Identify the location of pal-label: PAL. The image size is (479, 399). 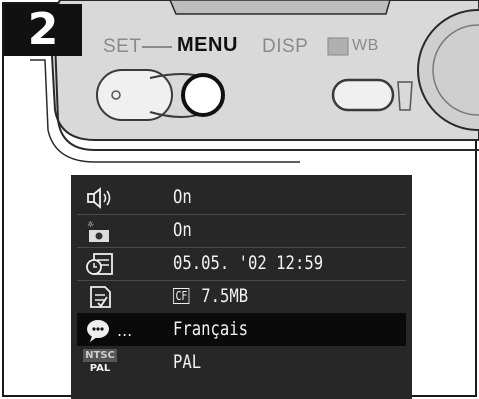
(100, 368).